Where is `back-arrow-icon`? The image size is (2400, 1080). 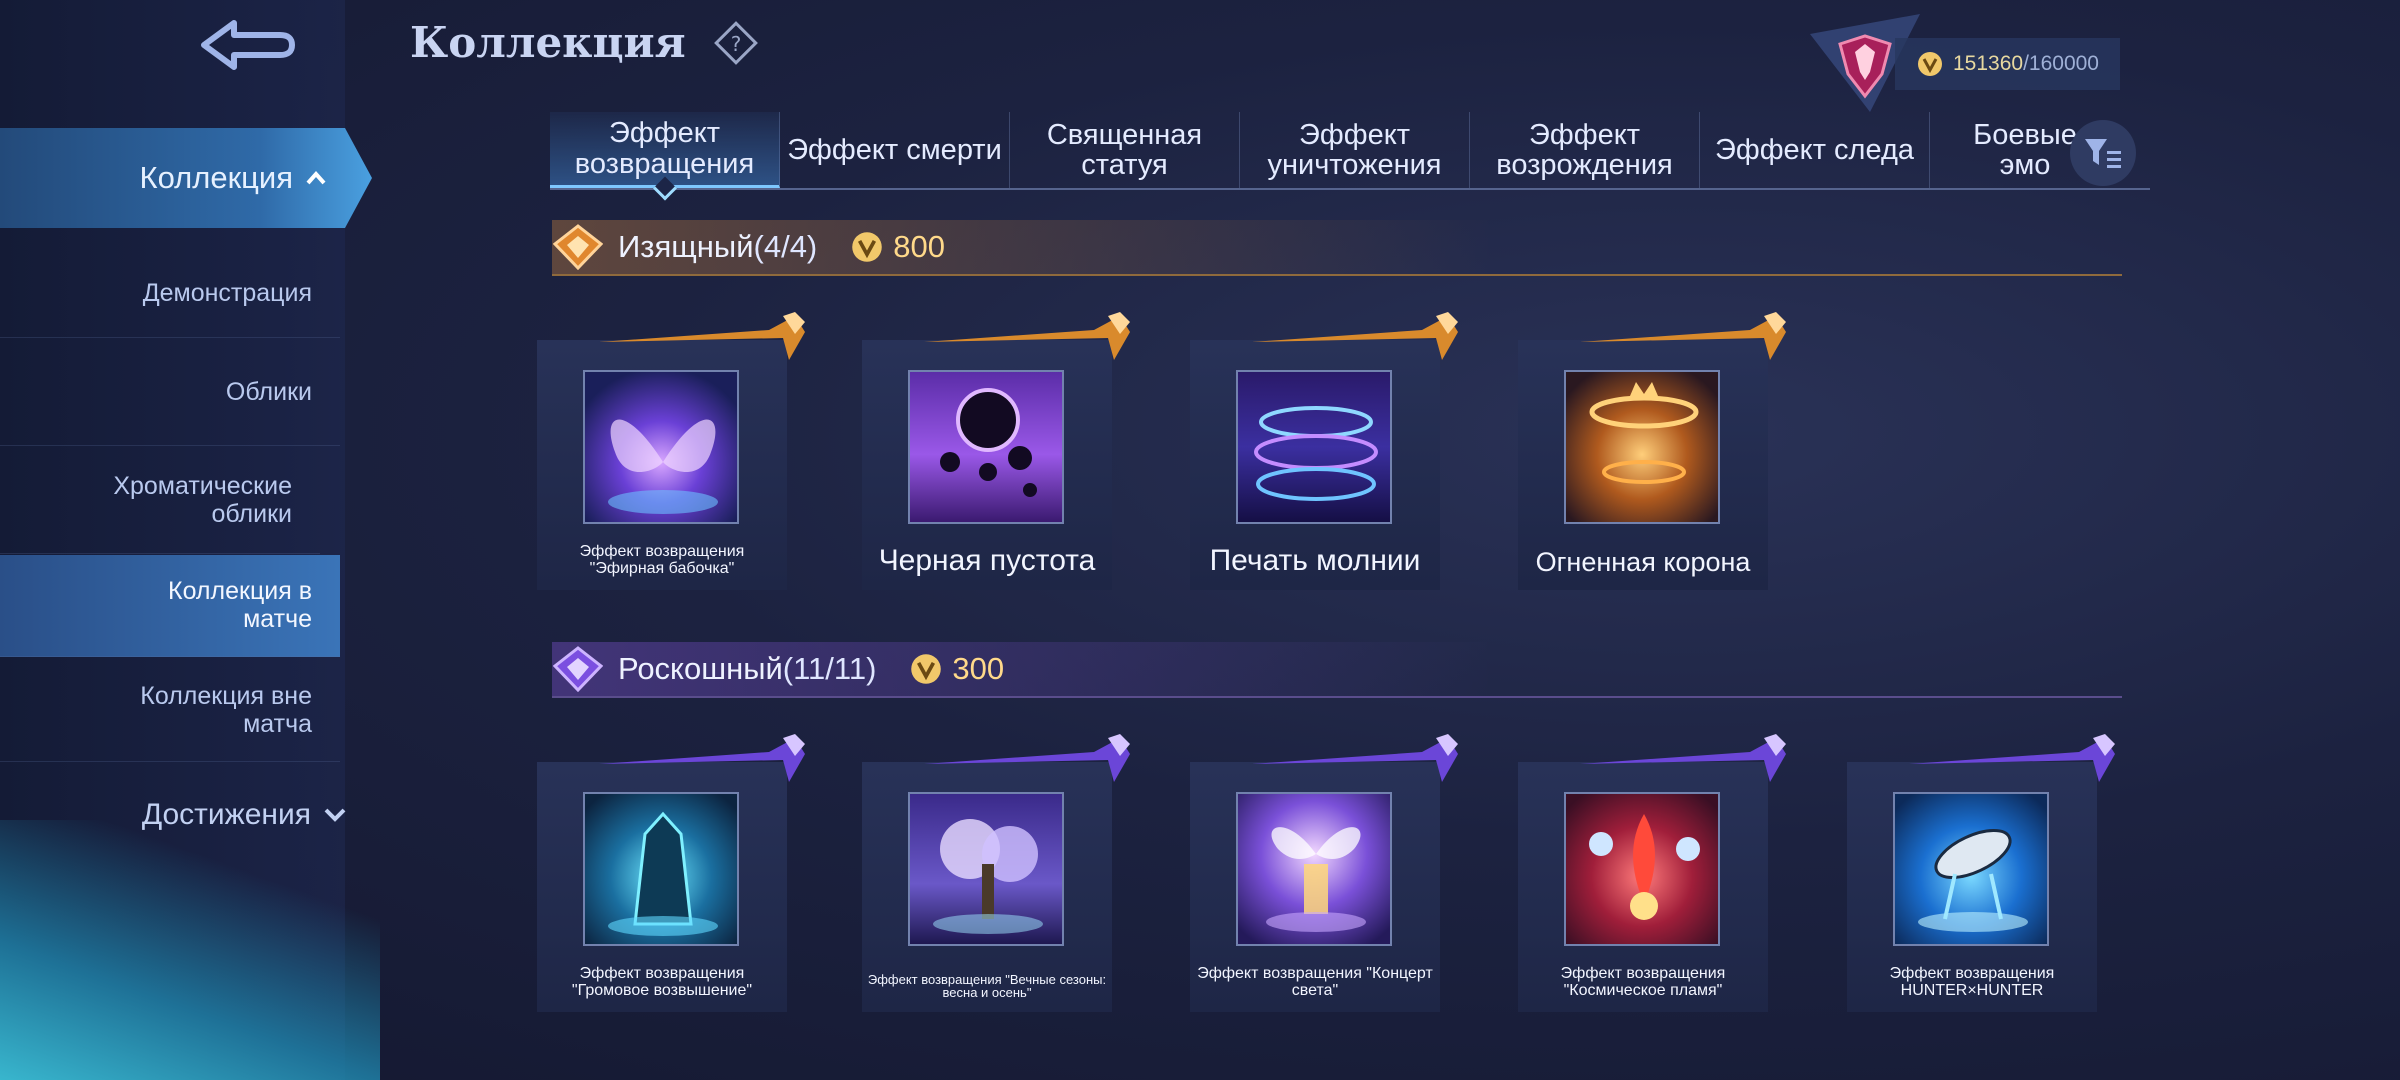 back-arrow-icon is located at coordinates (248, 45).